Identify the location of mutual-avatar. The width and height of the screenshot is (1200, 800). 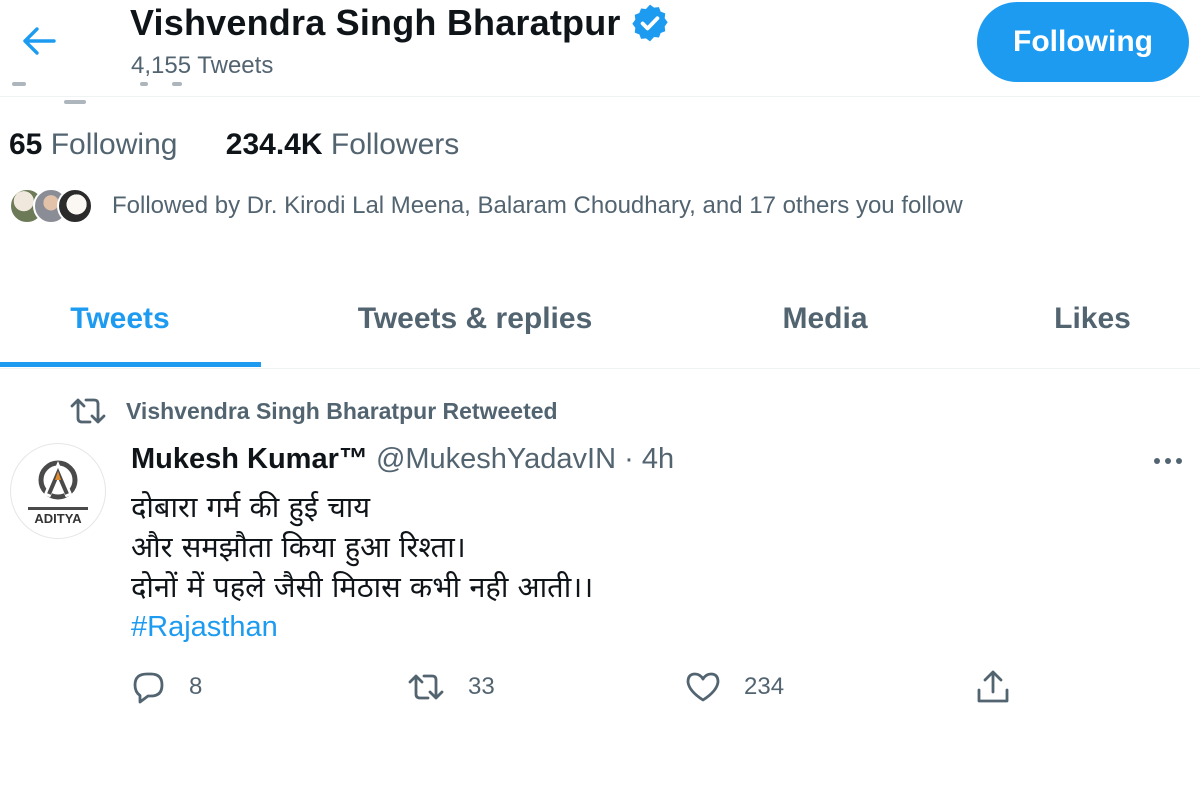
(75, 206).